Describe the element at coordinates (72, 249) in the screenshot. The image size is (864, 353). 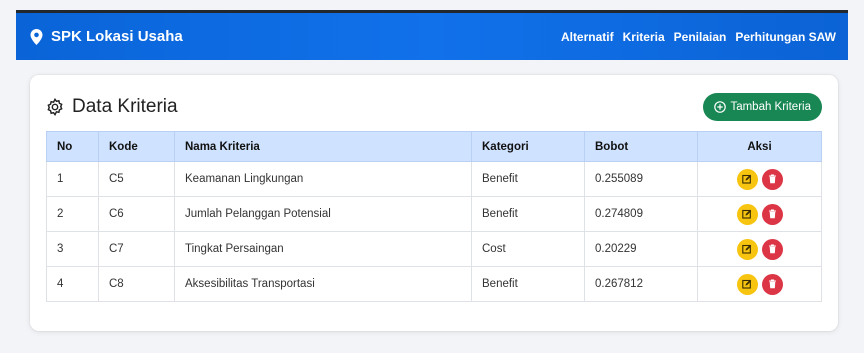
I see `cell-no: 3` at that location.